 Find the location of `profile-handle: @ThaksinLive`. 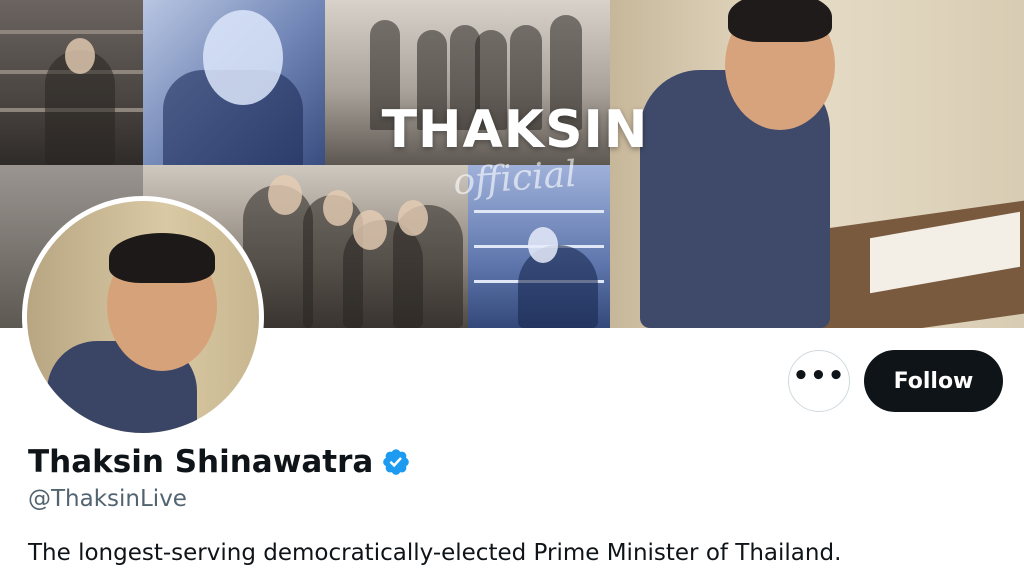

profile-handle: @ThaksinLive is located at coordinates (107, 499).